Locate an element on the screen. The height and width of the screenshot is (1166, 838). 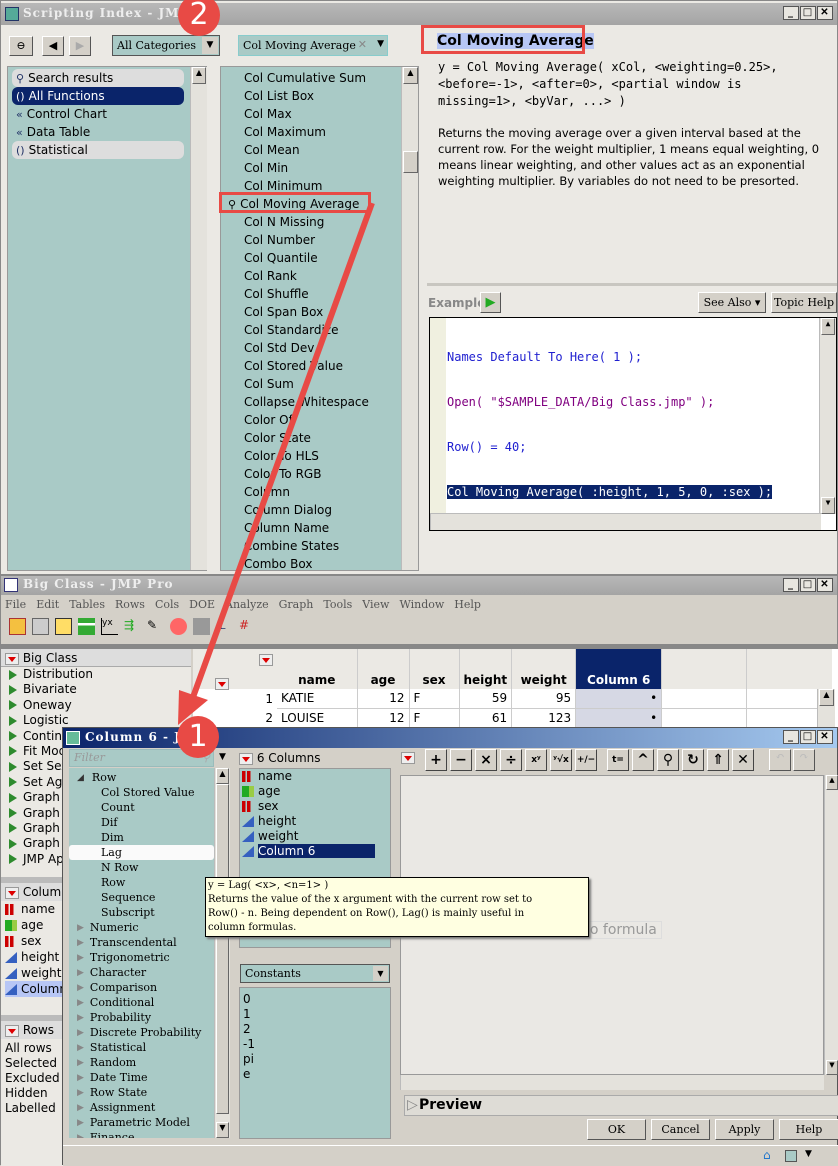
highlight-box-heading is located at coordinates (503, 39).